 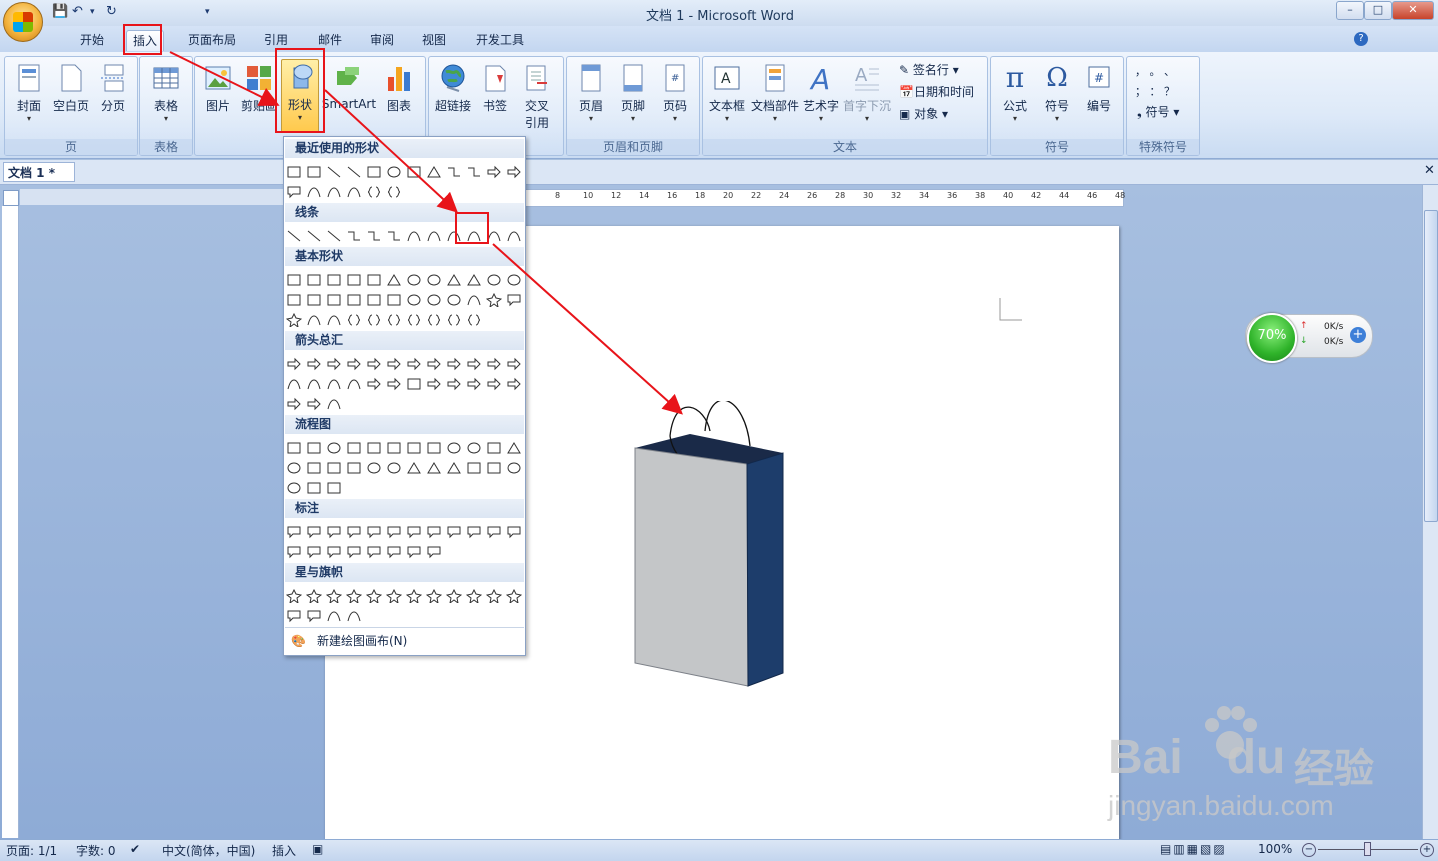 I want to click on equation-button: π 公式 ▾, so click(x=1015, y=92).